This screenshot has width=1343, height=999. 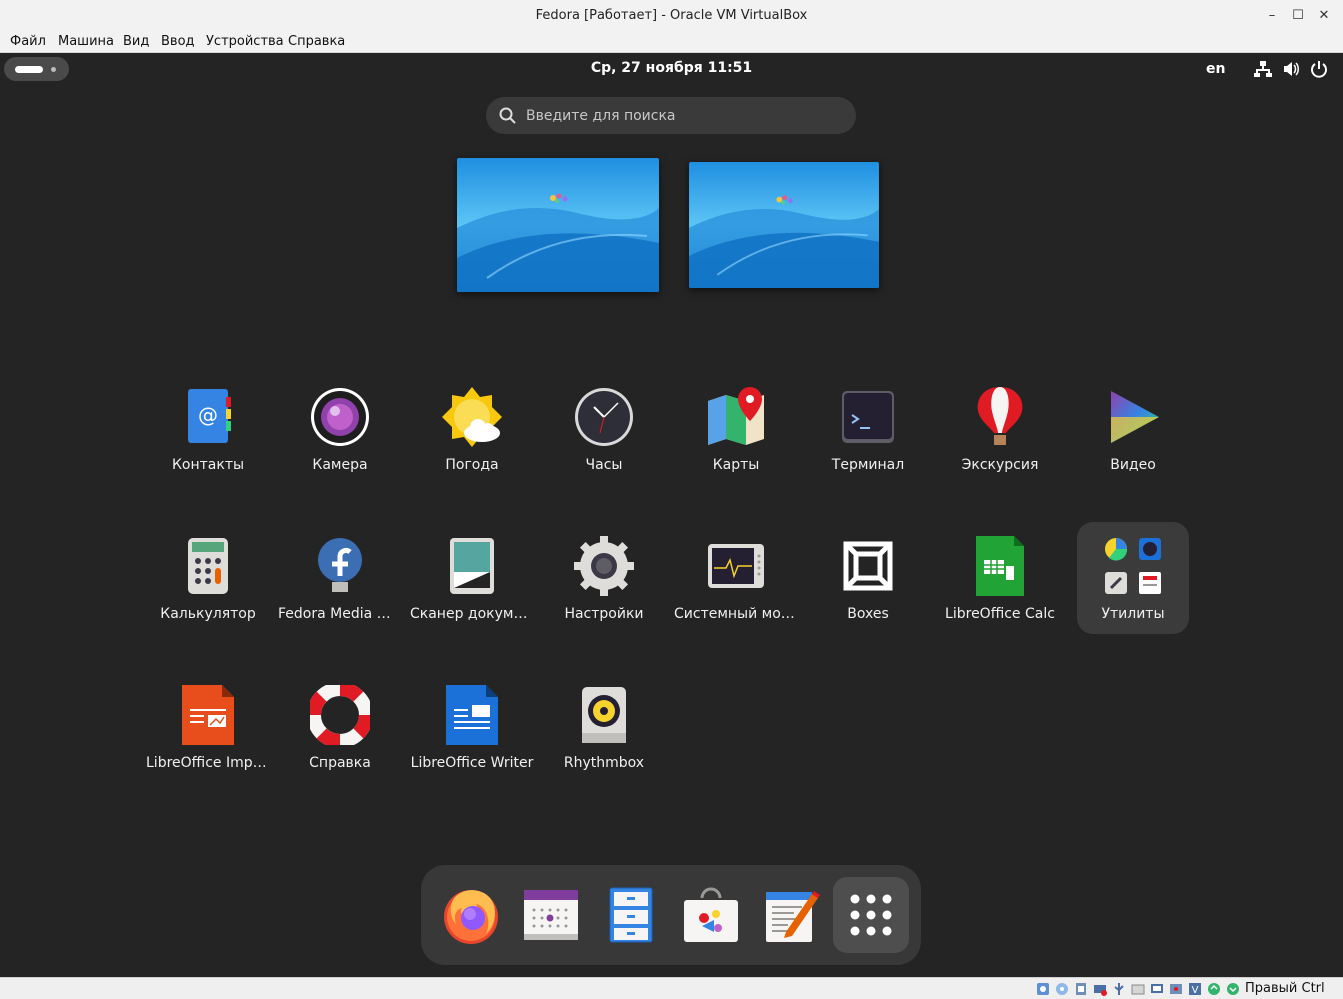 What do you see at coordinates (1119, 989) in the screenshot?
I see `usb-icon` at bounding box center [1119, 989].